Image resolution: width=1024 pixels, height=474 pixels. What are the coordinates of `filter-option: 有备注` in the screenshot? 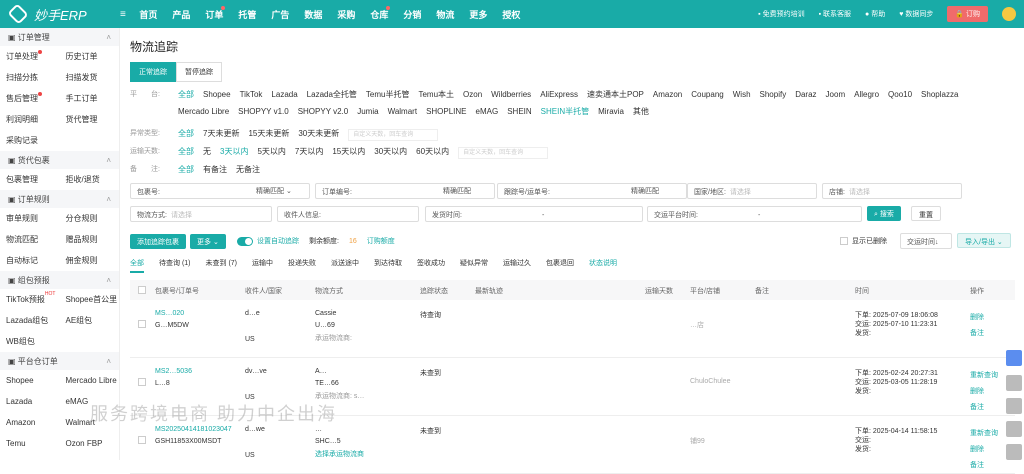 It's located at (215, 170).